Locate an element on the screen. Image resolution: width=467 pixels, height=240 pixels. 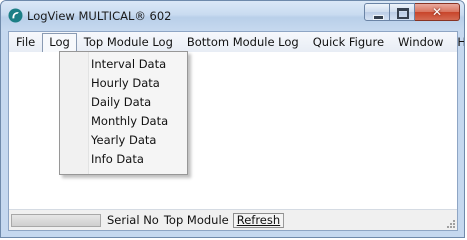
serial-no-label: Serial No is located at coordinates (133, 220).